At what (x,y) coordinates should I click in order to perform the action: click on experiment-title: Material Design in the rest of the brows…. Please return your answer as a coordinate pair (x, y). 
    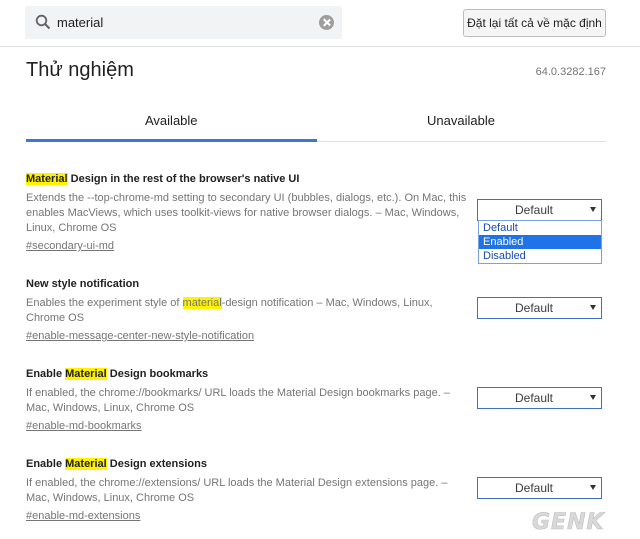
    Looking at the image, I should click on (248, 179).